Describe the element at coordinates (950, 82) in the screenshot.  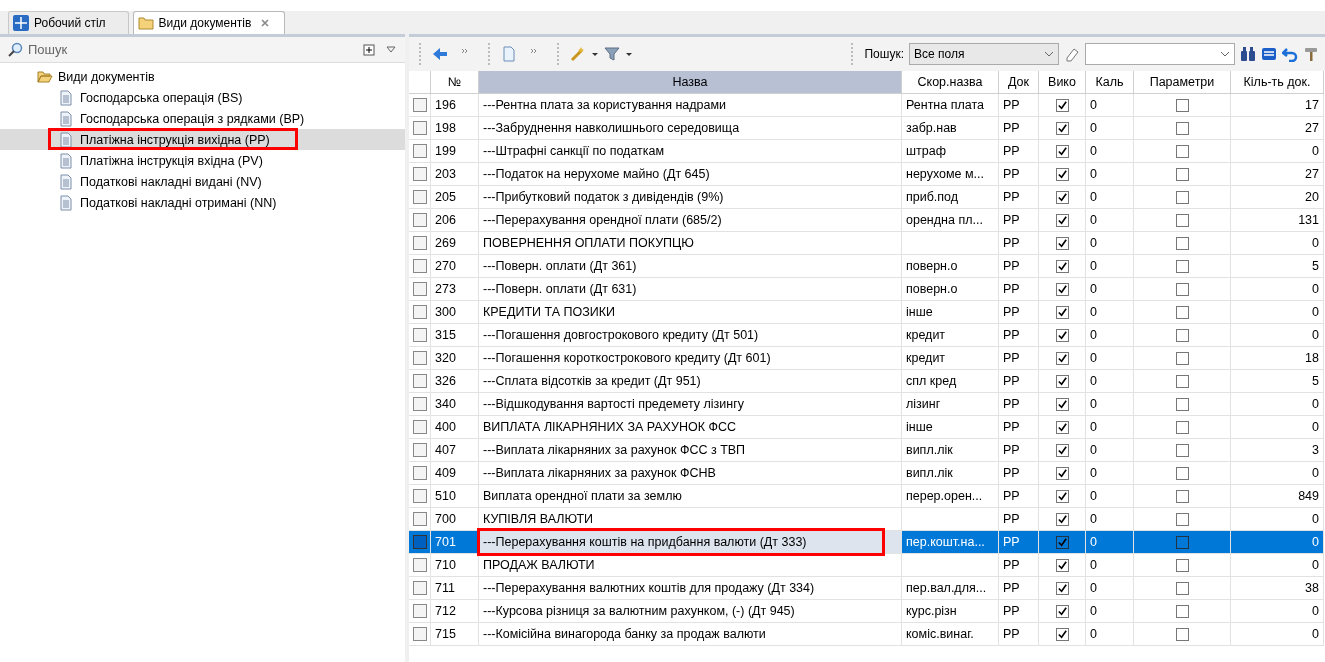
I see `column-header: Скор.назва` at that location.